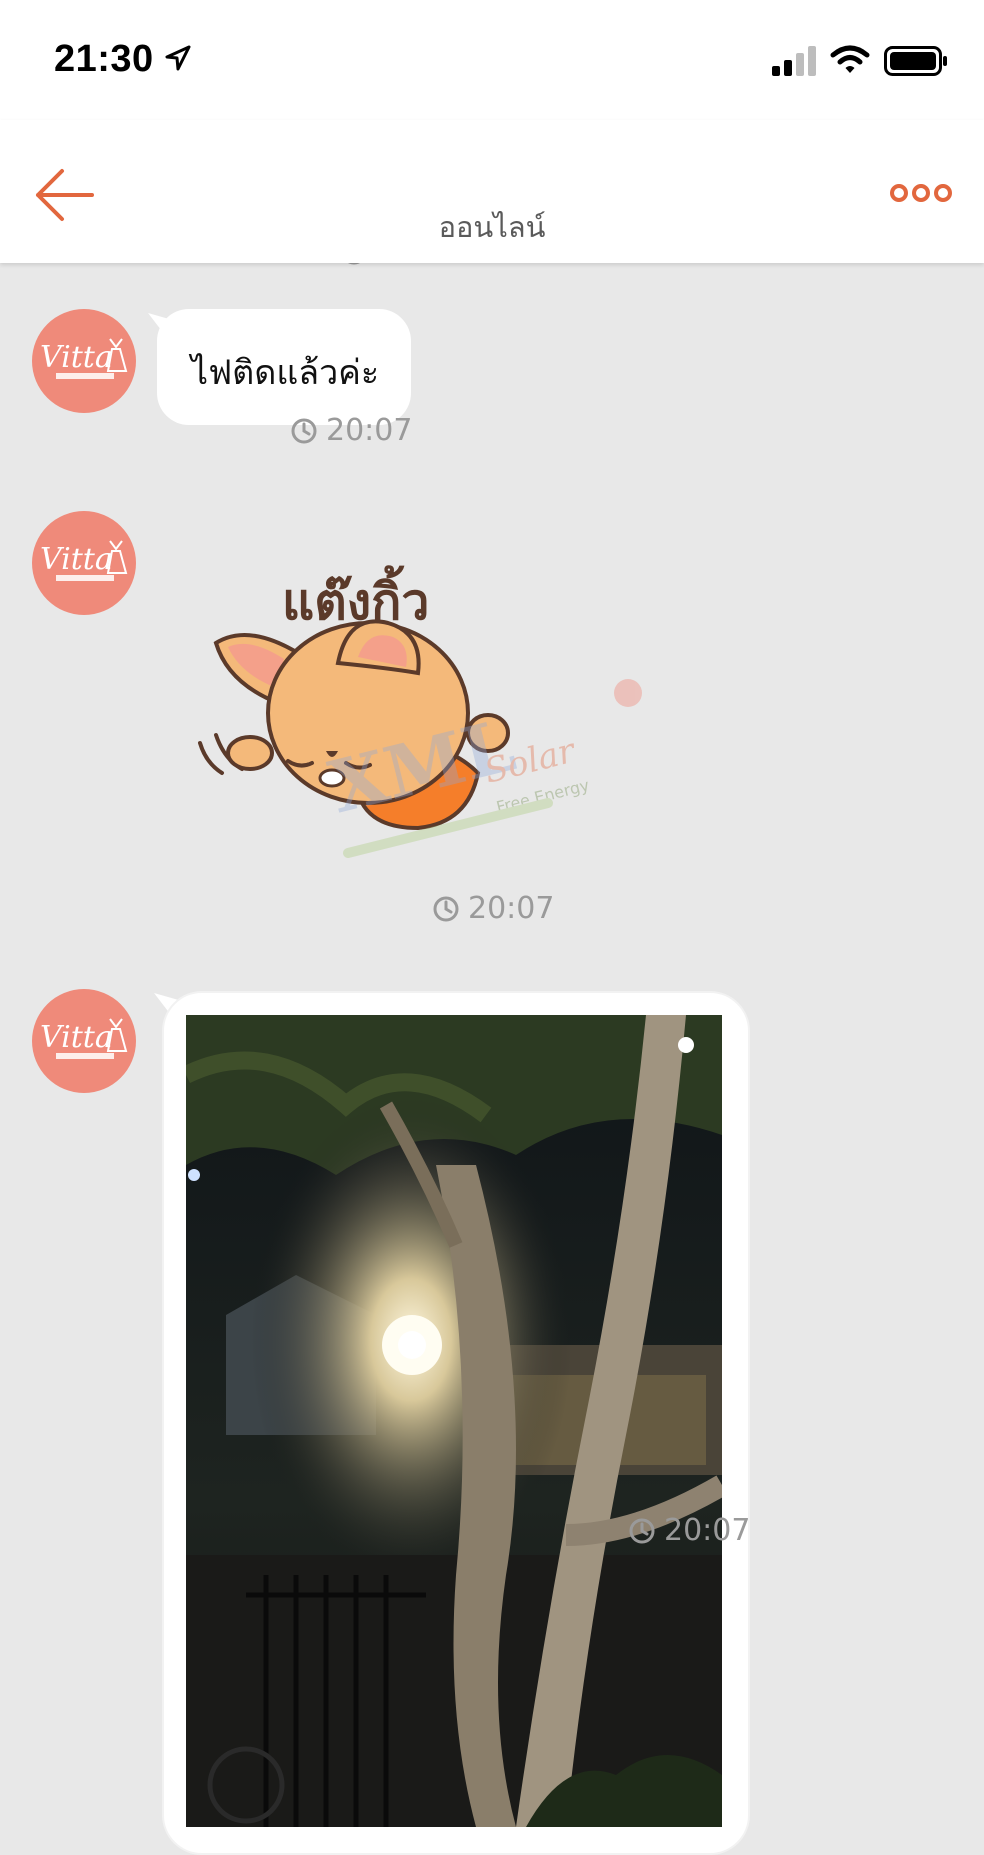 Image resolution: width=984 pixels, height=1855 pixels. I want to click on status-bar: 21:30, so click(492, 60).